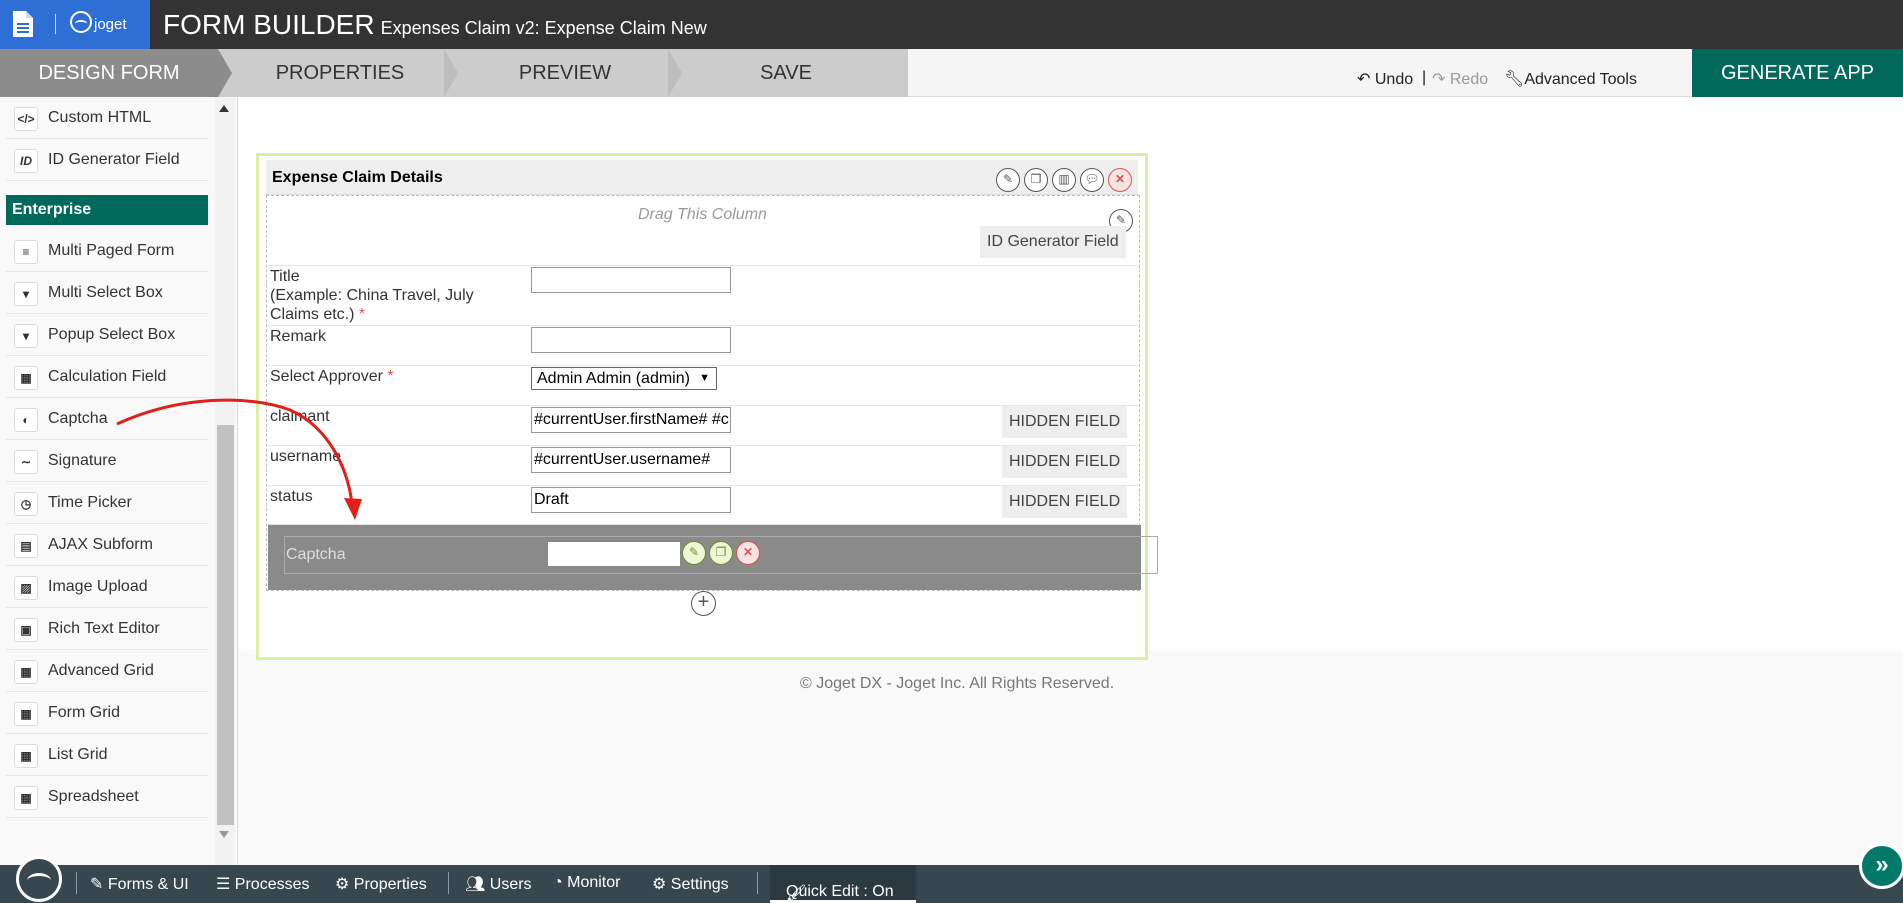 Image resolution: width=1903 pixels, height=903 pixels. Describe the element at coordinates (39, 879) in the screenshot. I see `joget-home-logo-icon` at that location.